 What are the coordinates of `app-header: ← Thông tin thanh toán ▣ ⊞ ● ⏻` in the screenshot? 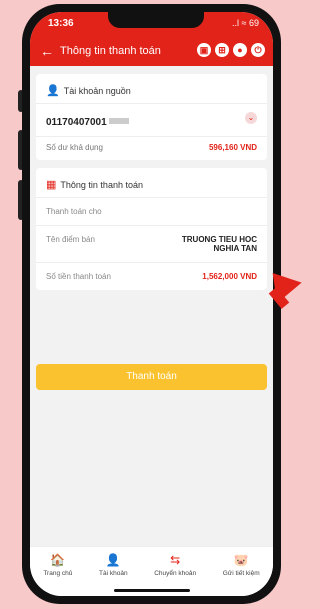 It's located at (151, 51).